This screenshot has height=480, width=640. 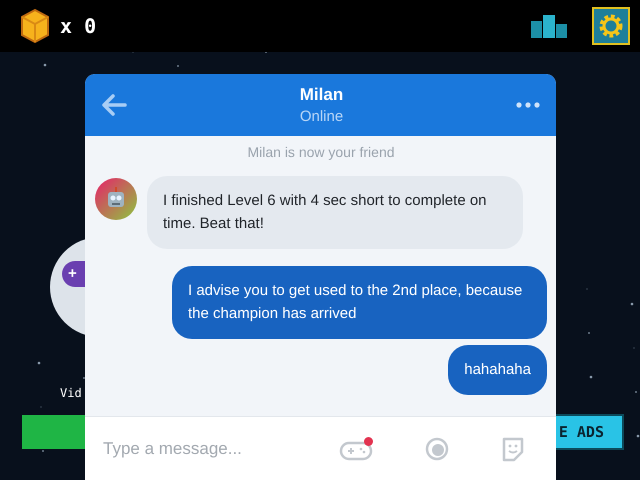 What do you see at coordinates (335, 212) in the screenshot?
I see `incoming-message: I finished Level 6 with 4 sec short to complete on time. Beat that!` at bounding box center [335, 212].